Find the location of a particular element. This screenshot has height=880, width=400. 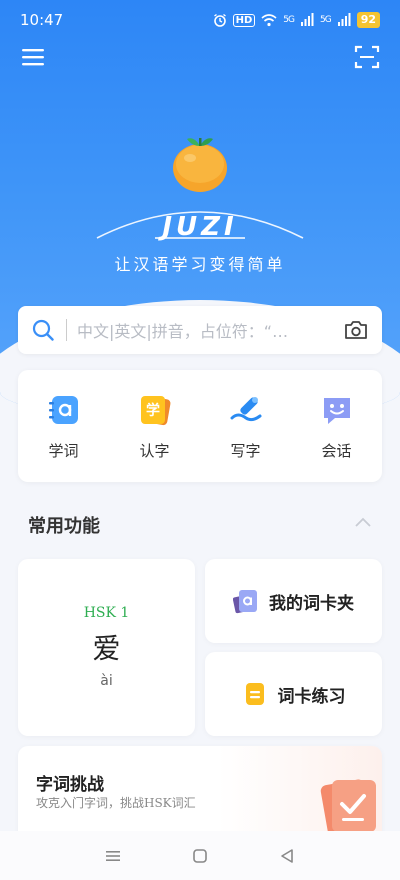

battery-level: 92 is located at coordinates (368, 20).